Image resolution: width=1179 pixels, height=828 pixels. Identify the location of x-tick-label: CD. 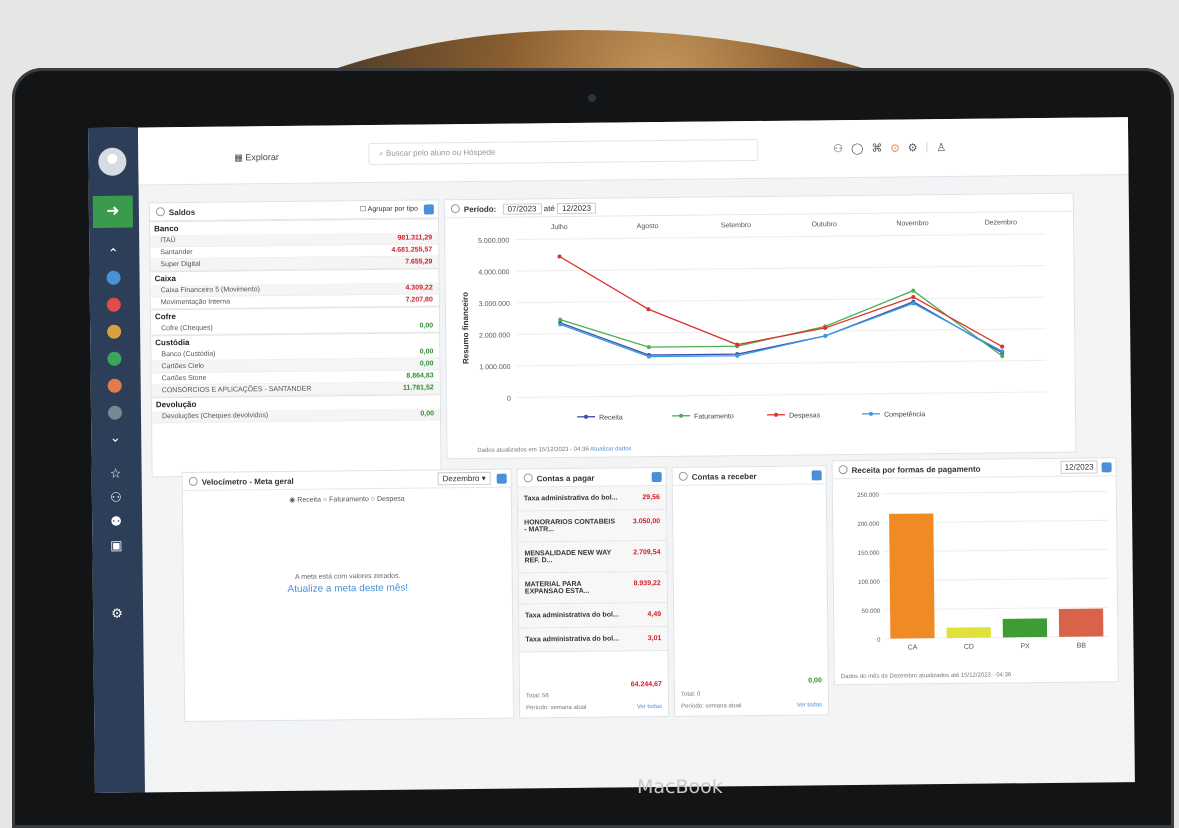
(969, 647).